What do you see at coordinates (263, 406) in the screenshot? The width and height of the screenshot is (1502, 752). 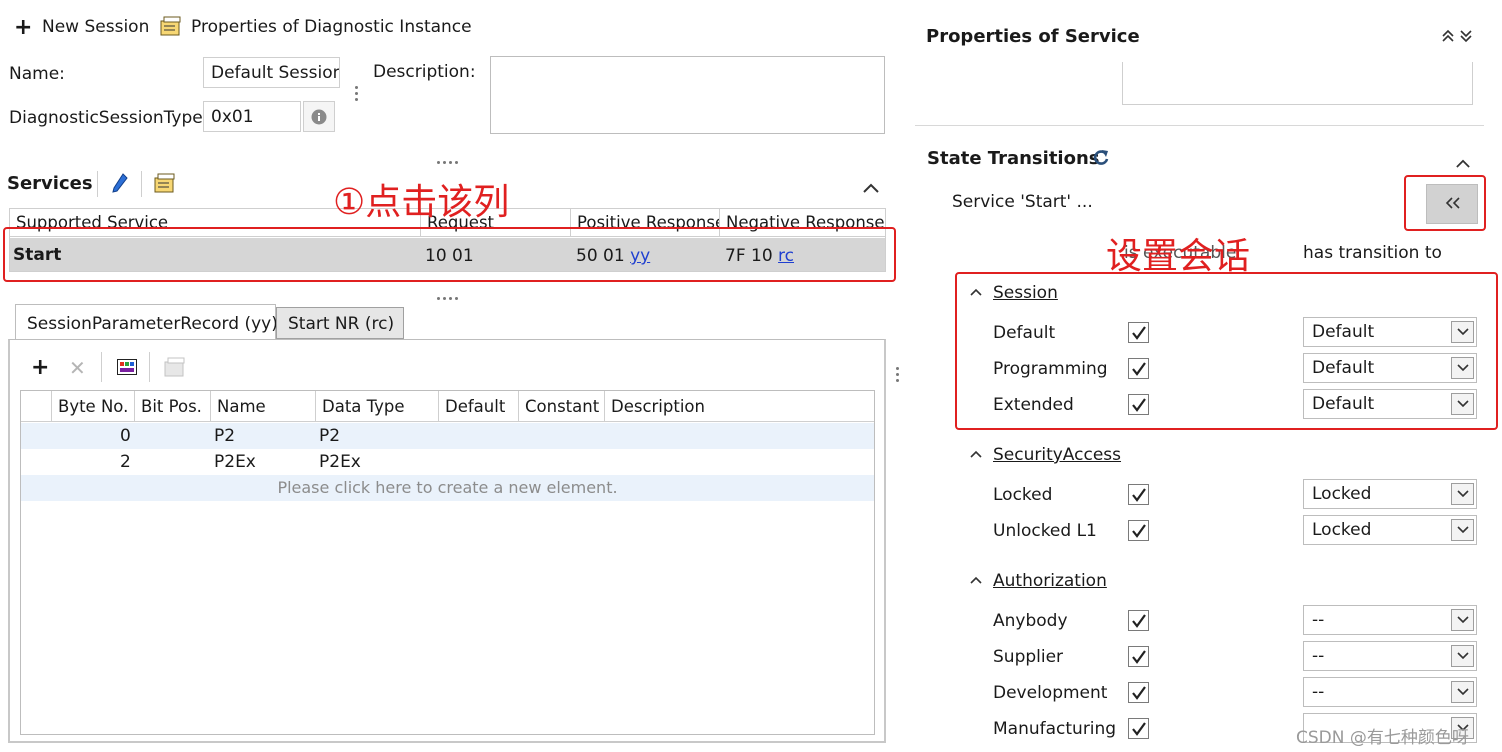 I see `col-name: Name` at bounding box center [263, 406].